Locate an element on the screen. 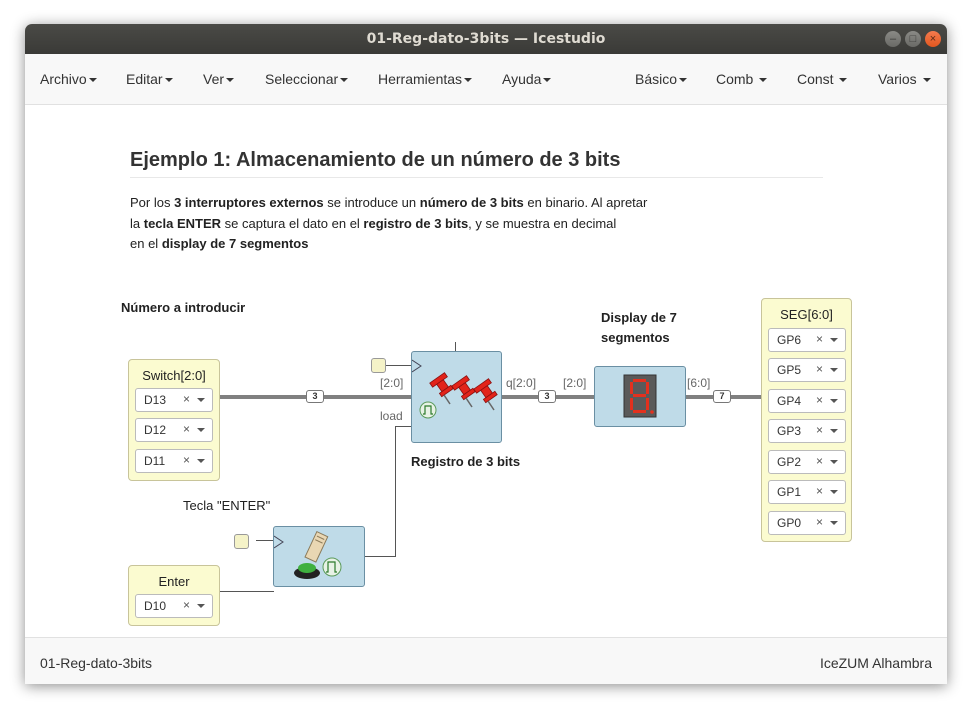 This screenshot has height=719, width=978. close-button: × is located at coordinates (933, 39).